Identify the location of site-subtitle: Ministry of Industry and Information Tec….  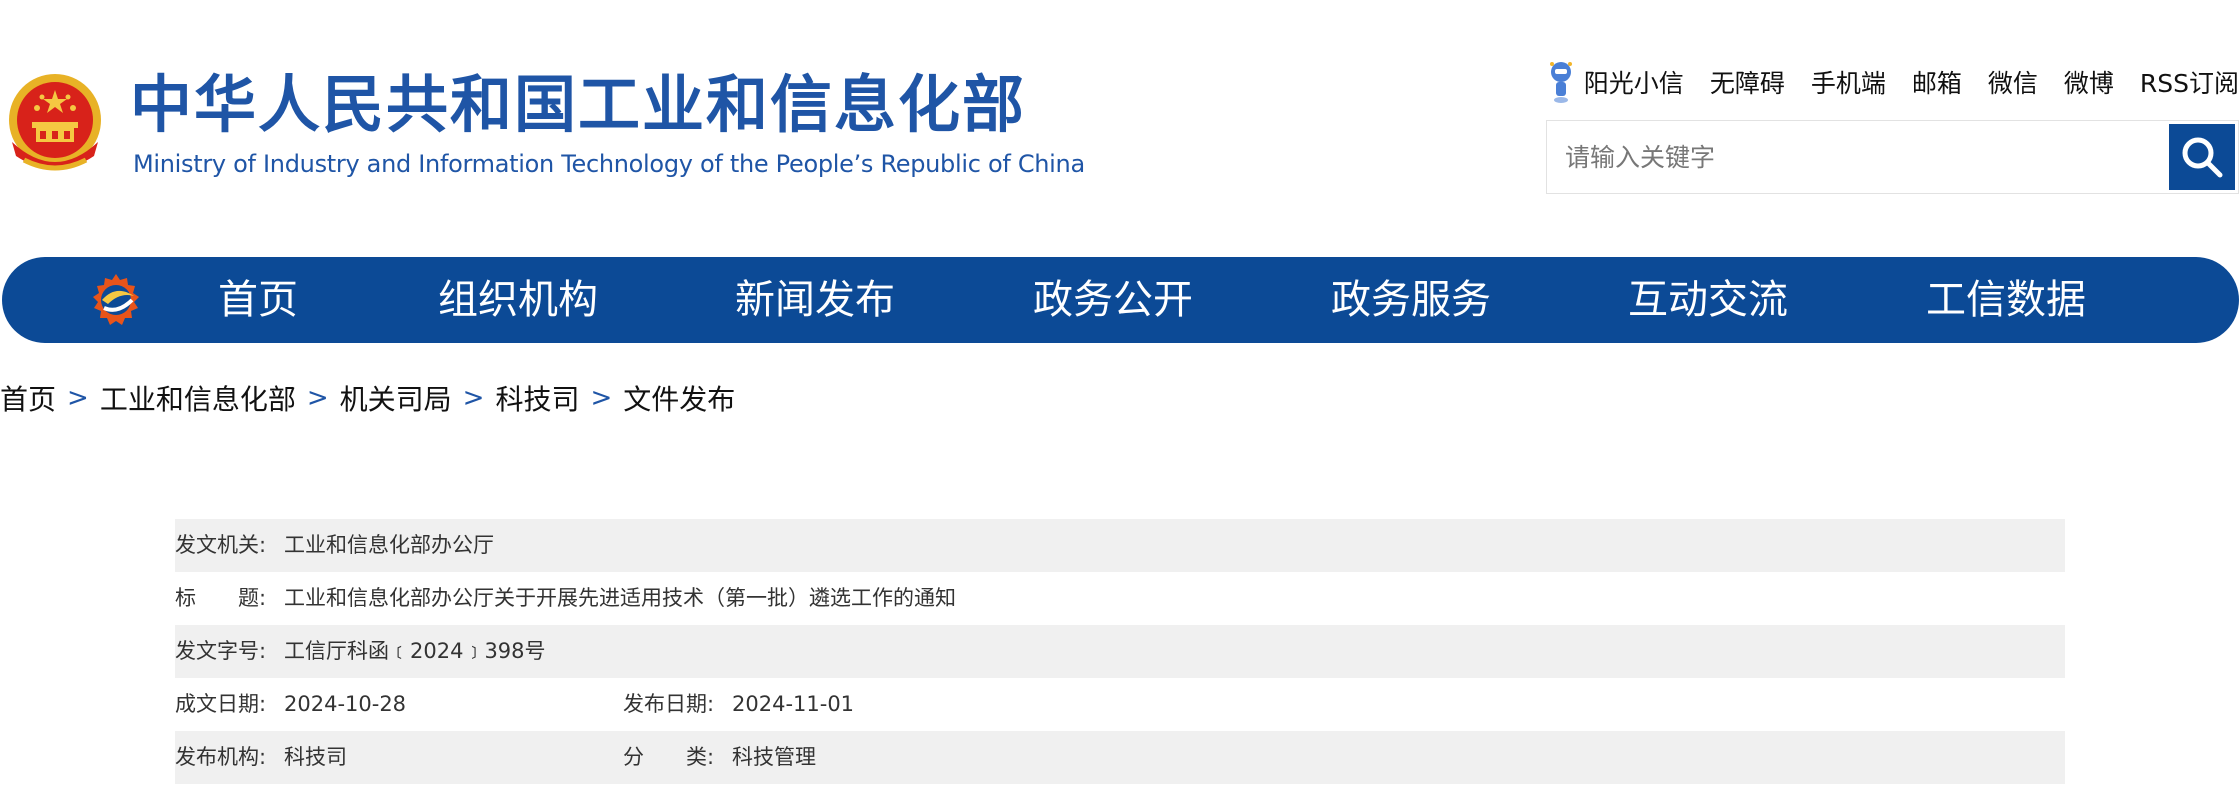
(609, 164).